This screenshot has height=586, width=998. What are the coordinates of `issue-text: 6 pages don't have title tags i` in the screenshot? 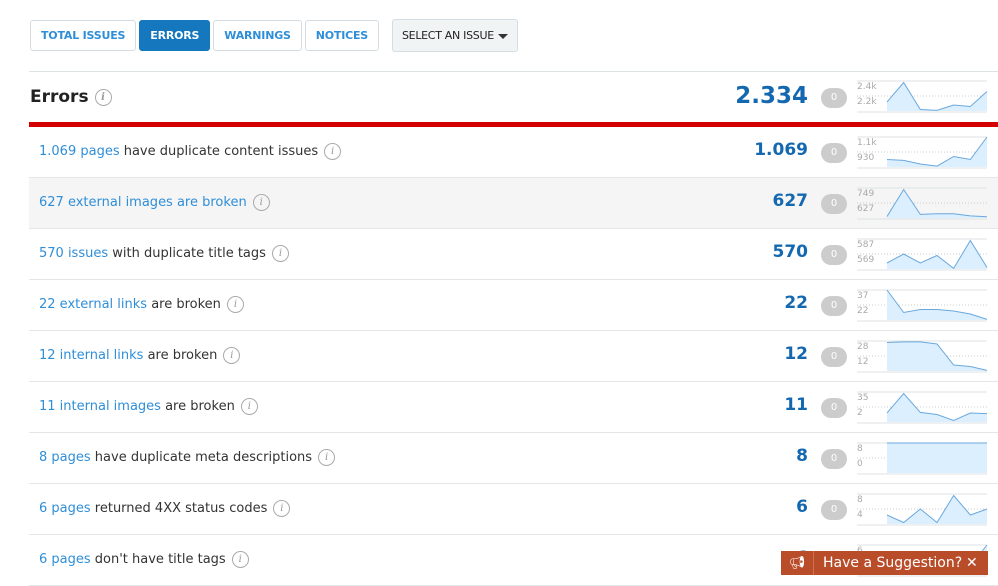 It's located at (144, 559).